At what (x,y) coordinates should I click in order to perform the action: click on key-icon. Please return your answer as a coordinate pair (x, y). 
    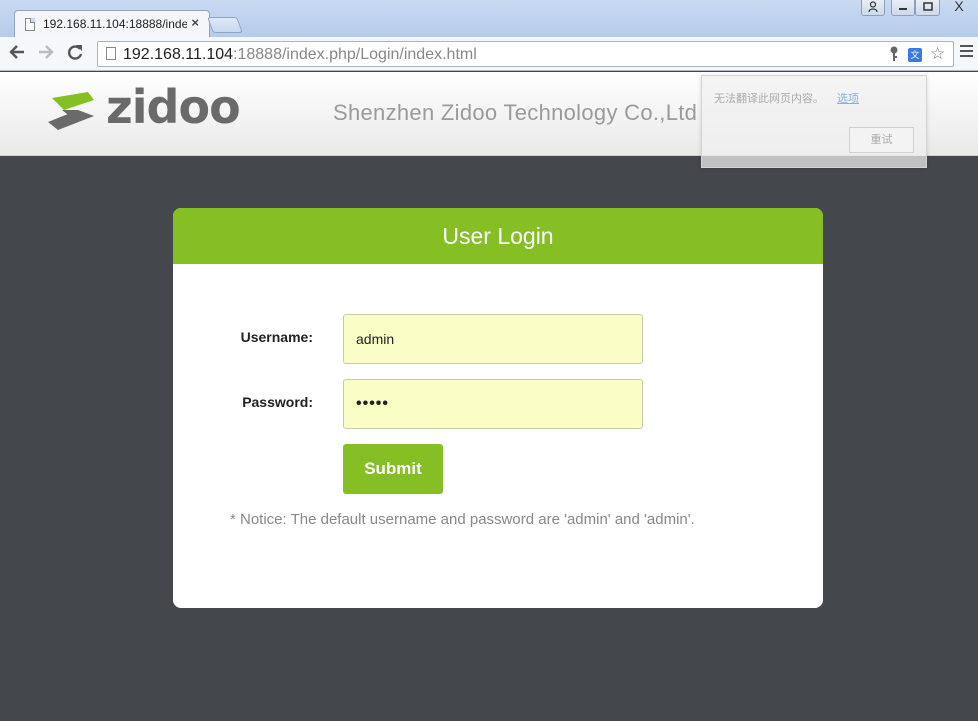
    Looking at the image, I should click on (894, 55).